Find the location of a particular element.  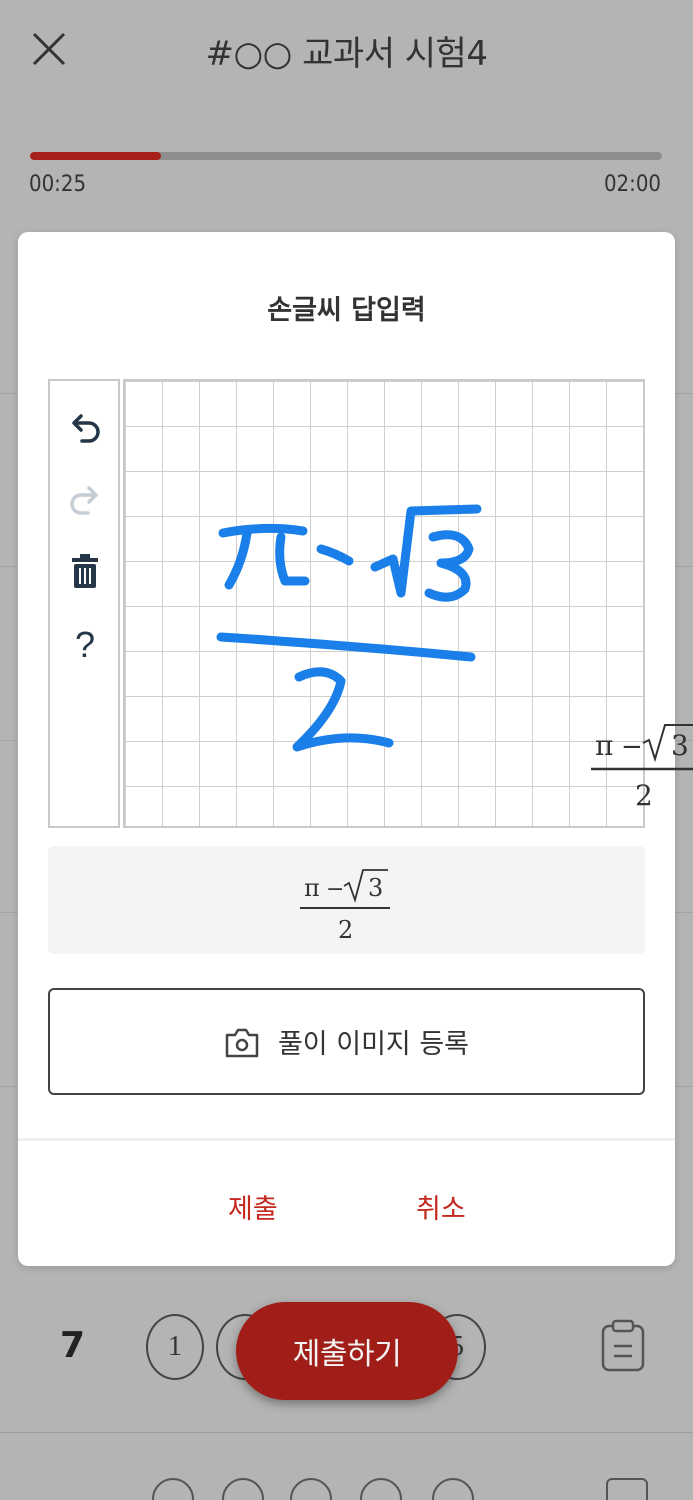

undo-arrow-icon is located at coordinates (86, 428).